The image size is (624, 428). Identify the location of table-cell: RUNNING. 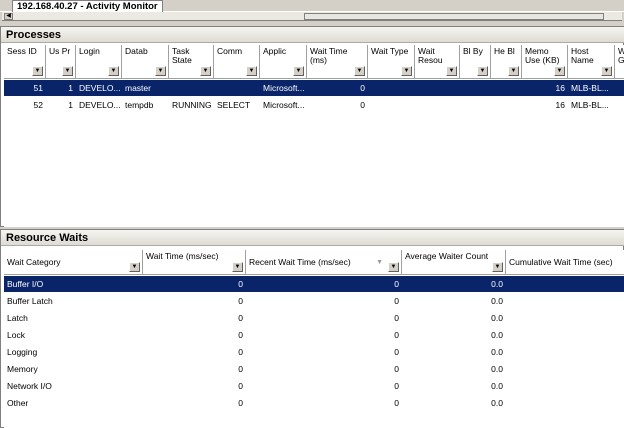
(192, 105).